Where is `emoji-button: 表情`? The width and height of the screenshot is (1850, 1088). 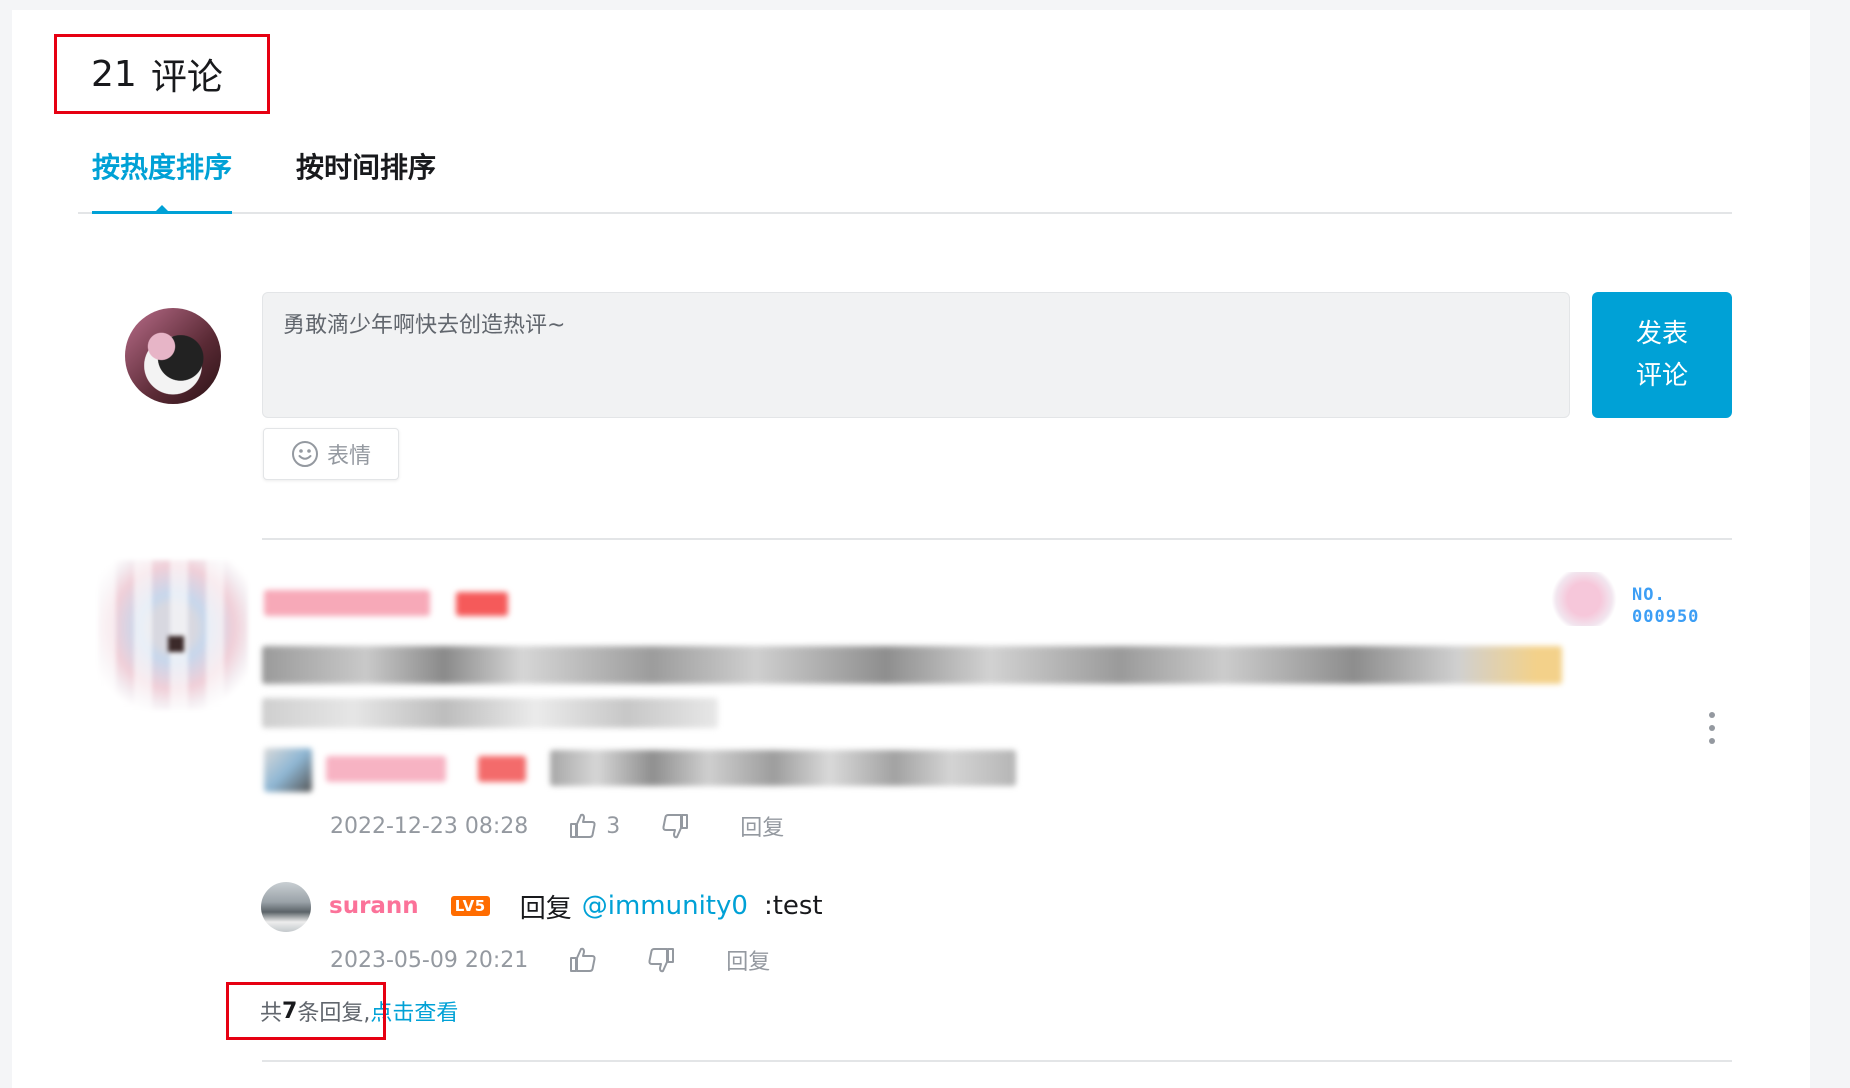 emoji-button: 表情 is located at coordinates (331, 454).